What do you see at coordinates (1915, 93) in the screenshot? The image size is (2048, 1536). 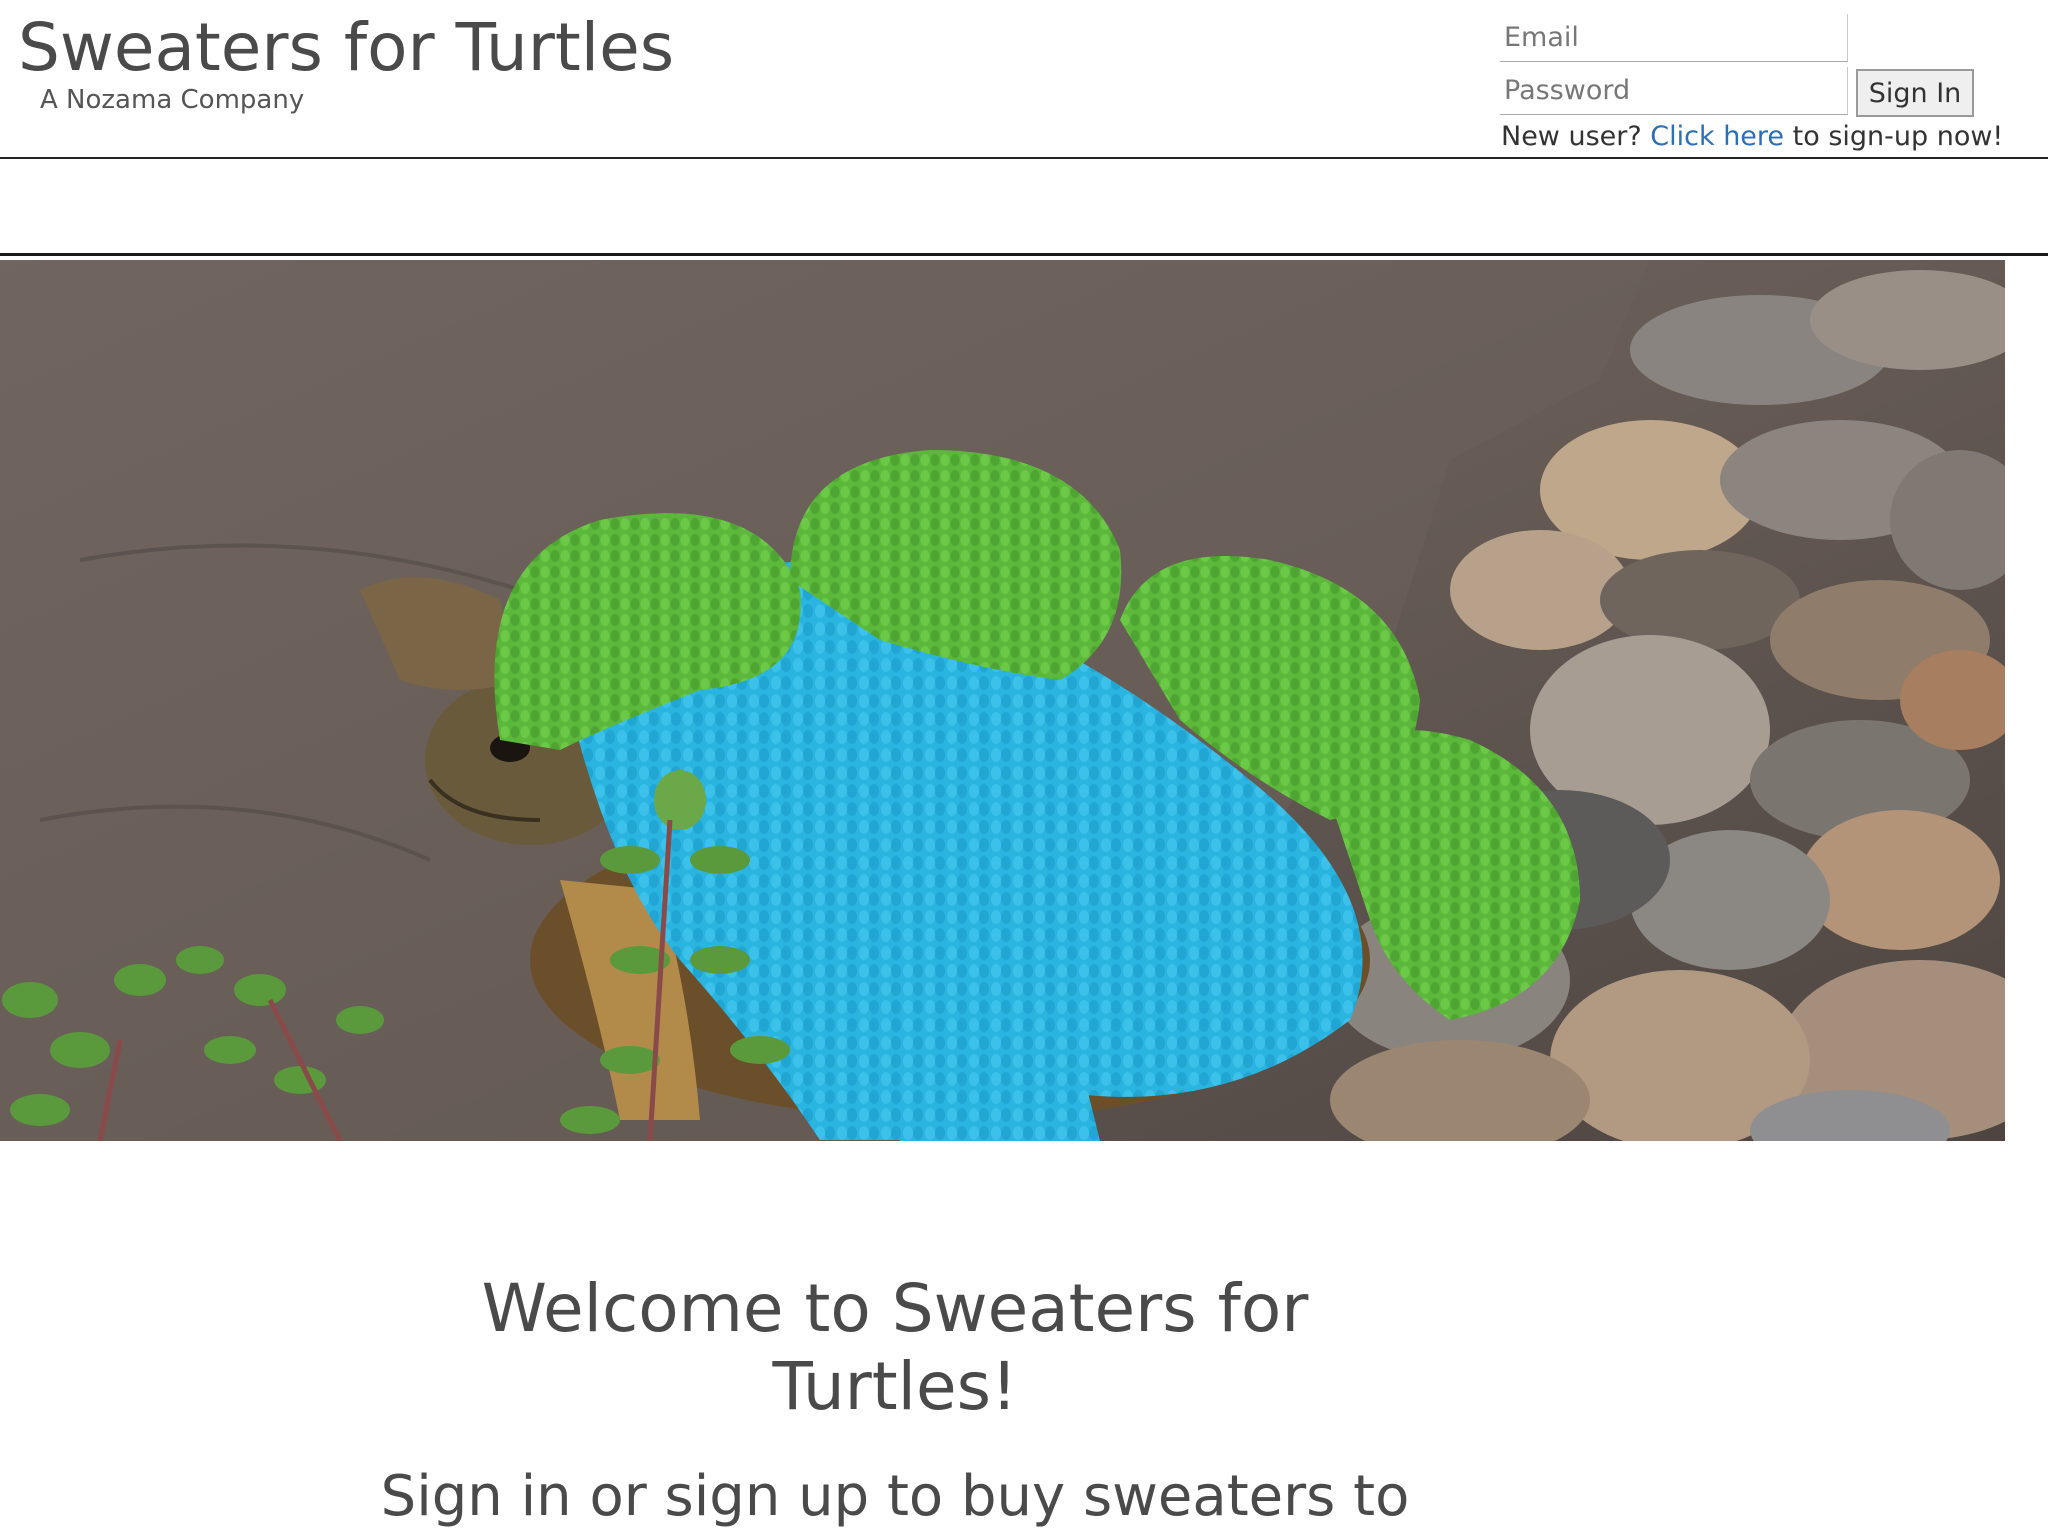 I see `sign-in-button: Sign In` at bounding box center [1915, 93].